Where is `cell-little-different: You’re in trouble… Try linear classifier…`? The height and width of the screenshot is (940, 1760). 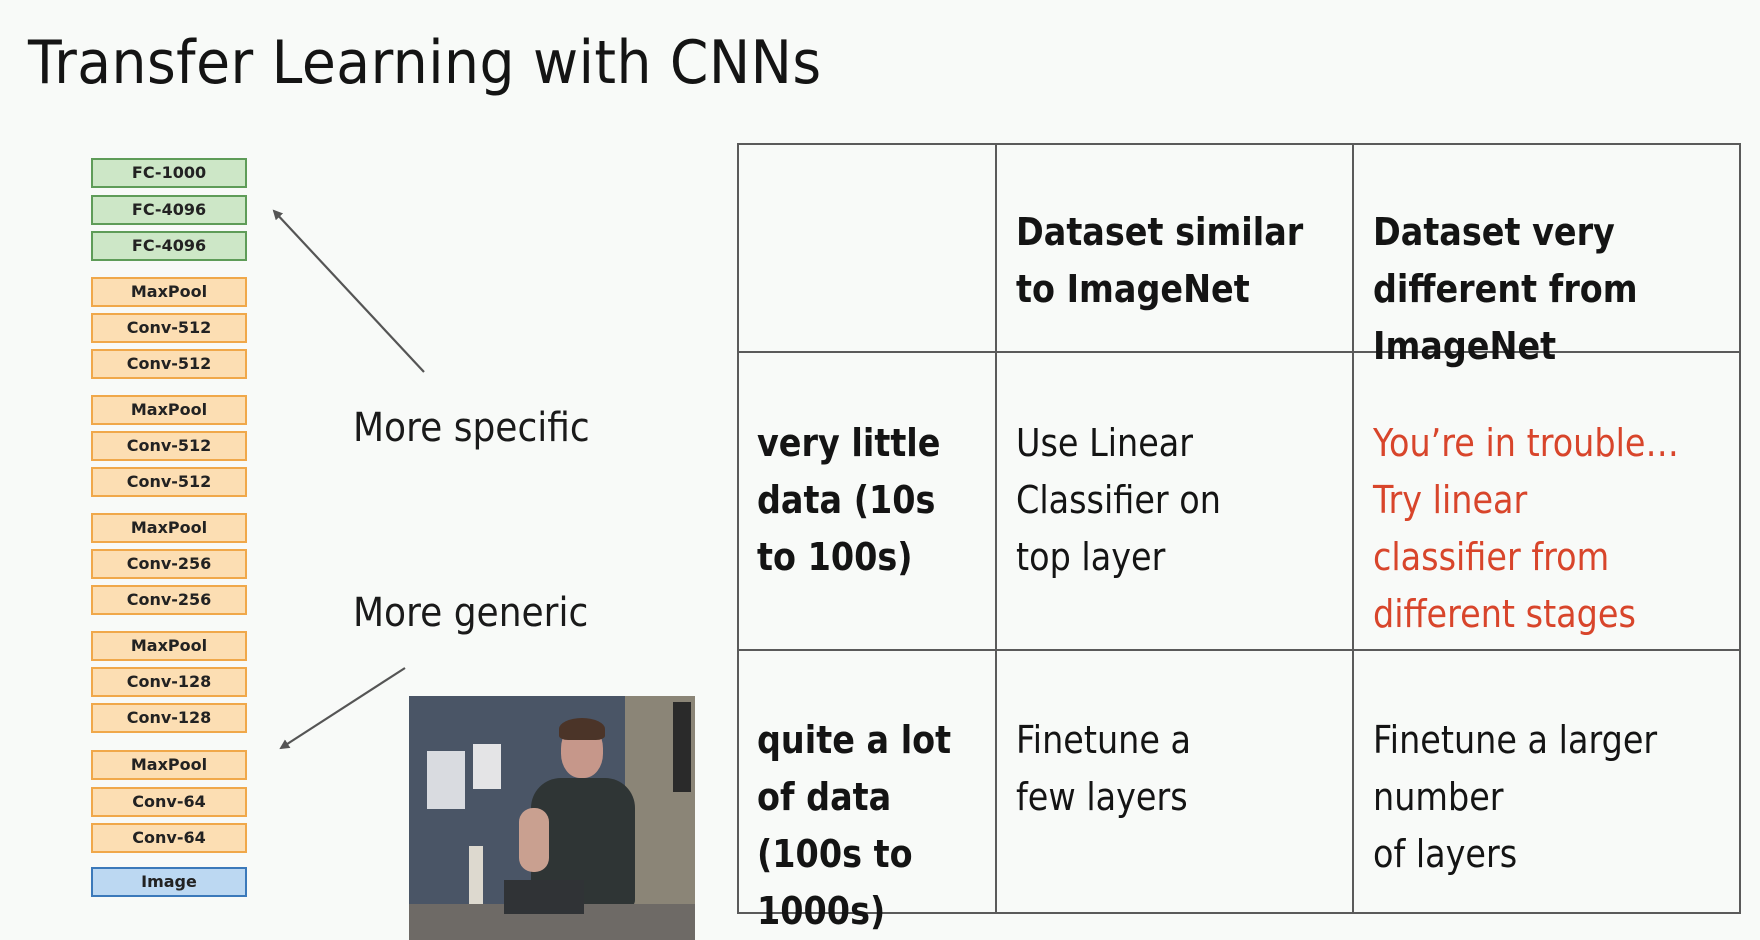
cell-little-different: You’re in trouble… Try linear classifier… is located at coordinates (1547, 500).